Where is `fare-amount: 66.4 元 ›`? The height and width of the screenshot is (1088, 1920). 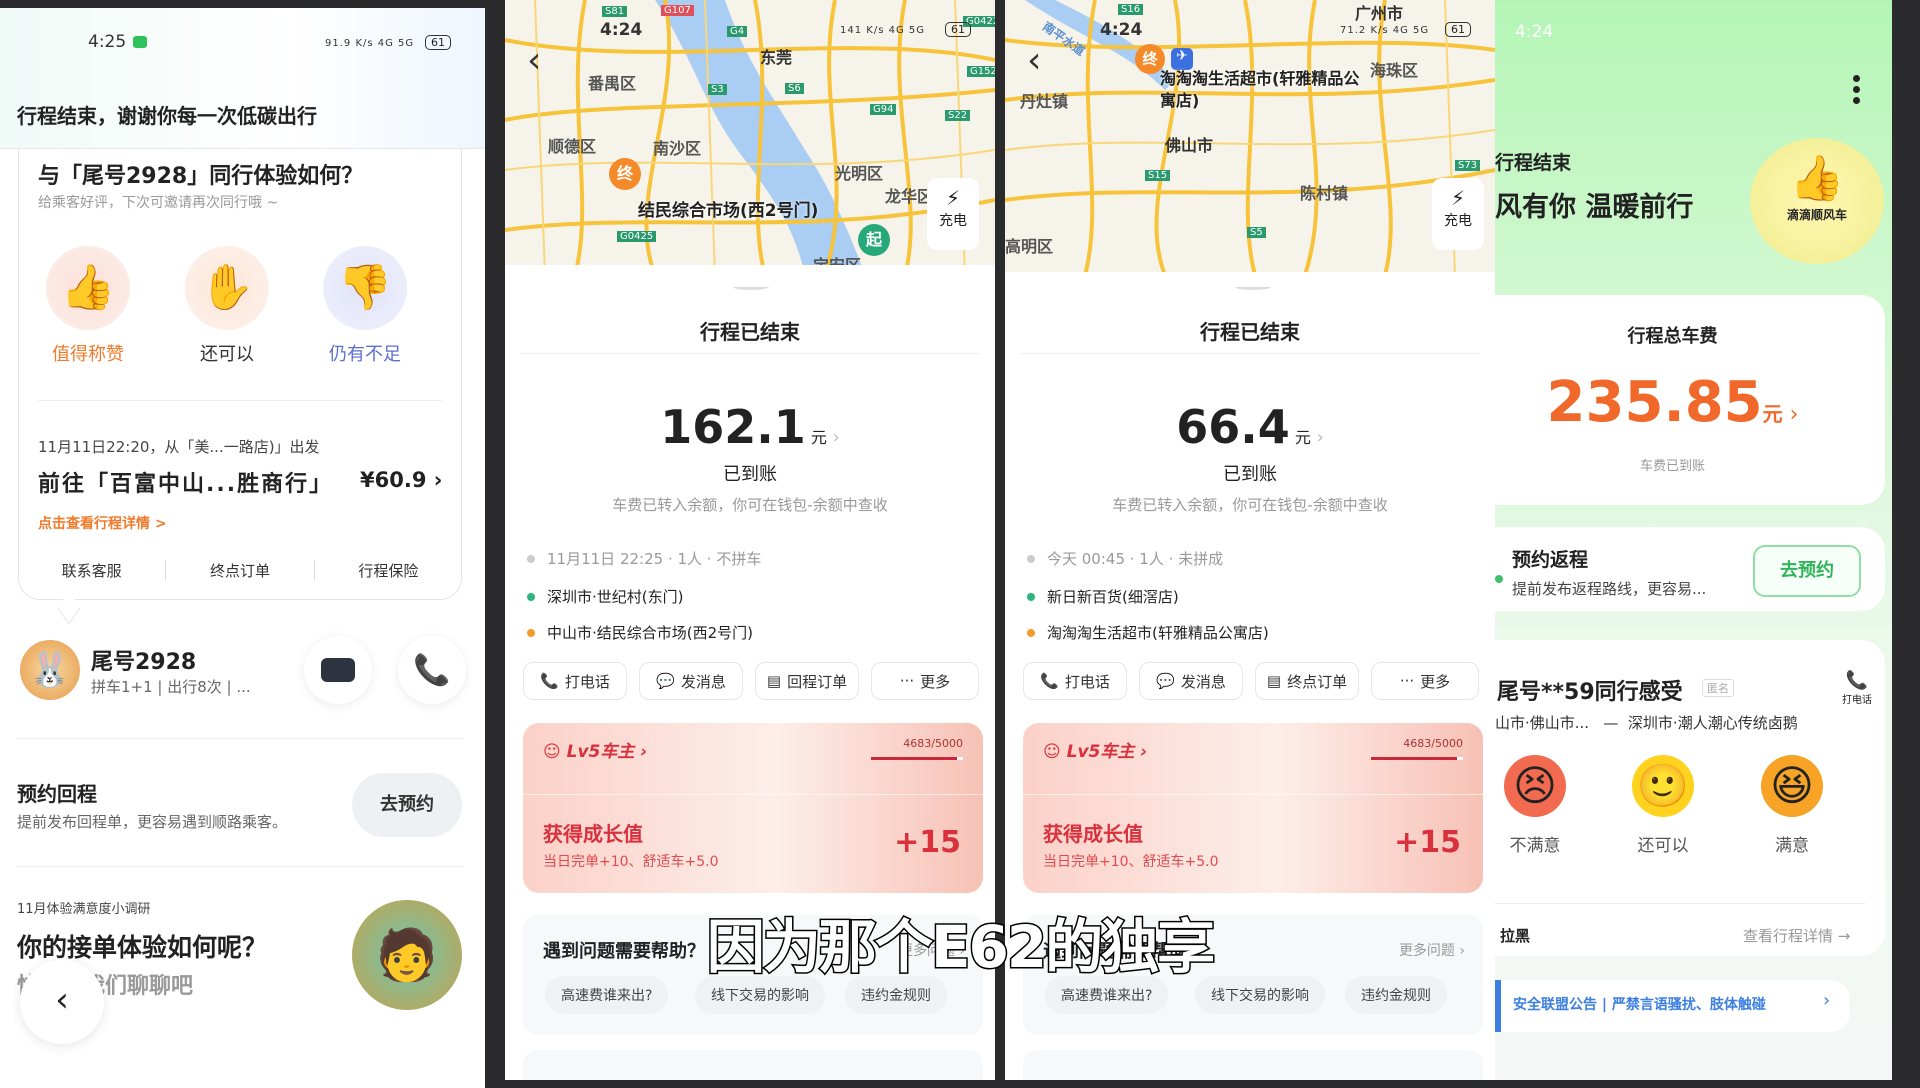 fare-amount: 66.4 元 › is located at coordinates (1250, 427).